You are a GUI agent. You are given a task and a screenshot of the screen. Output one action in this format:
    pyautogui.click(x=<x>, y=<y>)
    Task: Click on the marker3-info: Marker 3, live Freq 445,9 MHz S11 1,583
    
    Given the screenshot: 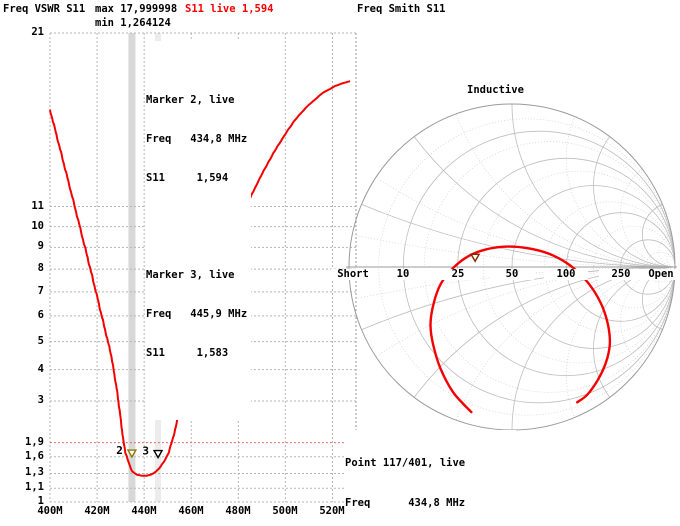 What is the action you would take?
    pyautogui.click(x=196, y=314)
    